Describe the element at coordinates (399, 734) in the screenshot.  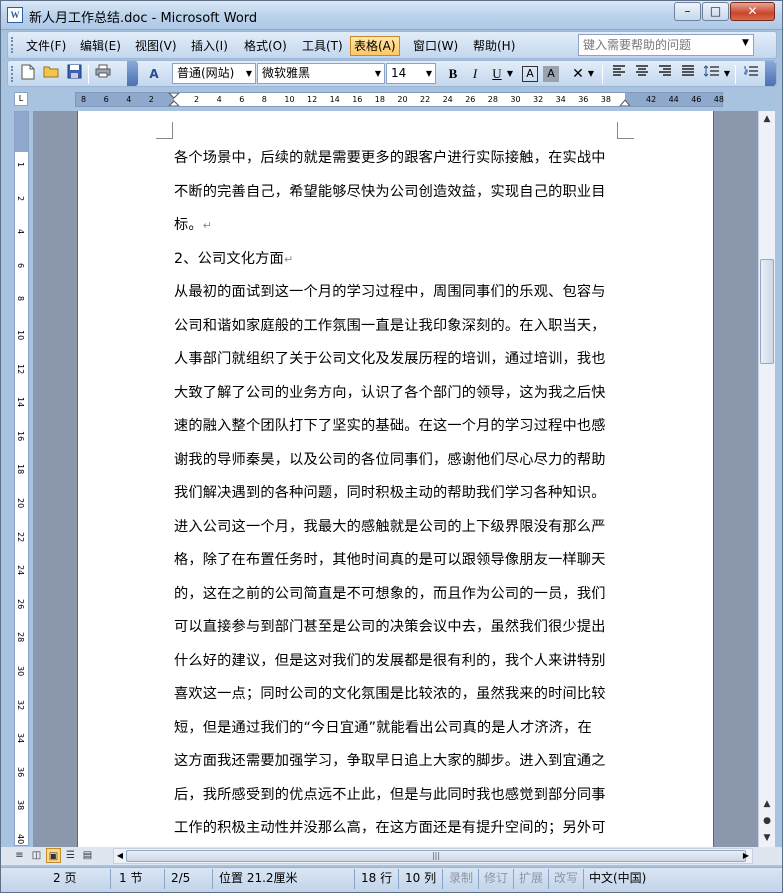
I see `document-line: 短，但是通过我们的“今日宜通”就能看出公司真的是人才济济，在` at that location.